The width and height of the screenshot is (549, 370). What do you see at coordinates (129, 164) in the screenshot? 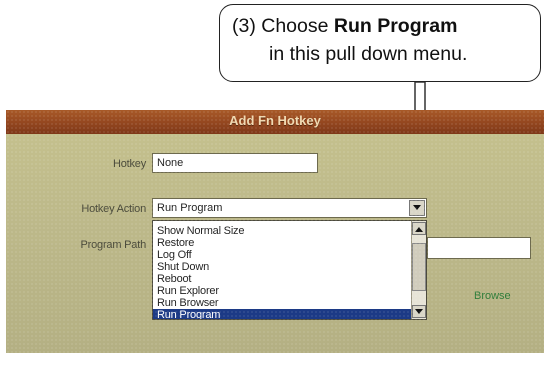
I see `hotkey-label: Hotkey` at bounding box center [129, 164].